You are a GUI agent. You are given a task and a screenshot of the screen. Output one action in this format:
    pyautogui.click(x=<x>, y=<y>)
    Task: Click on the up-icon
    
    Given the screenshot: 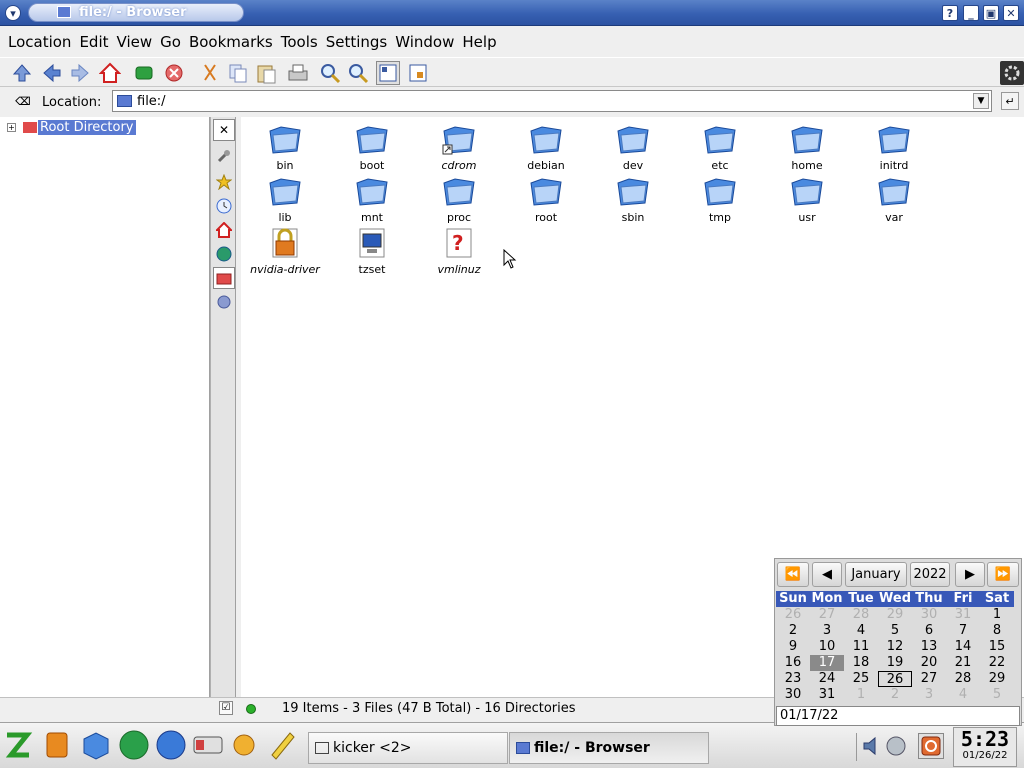 What is the action you would take?
    pyautogui.click(x=22, y=73)
    